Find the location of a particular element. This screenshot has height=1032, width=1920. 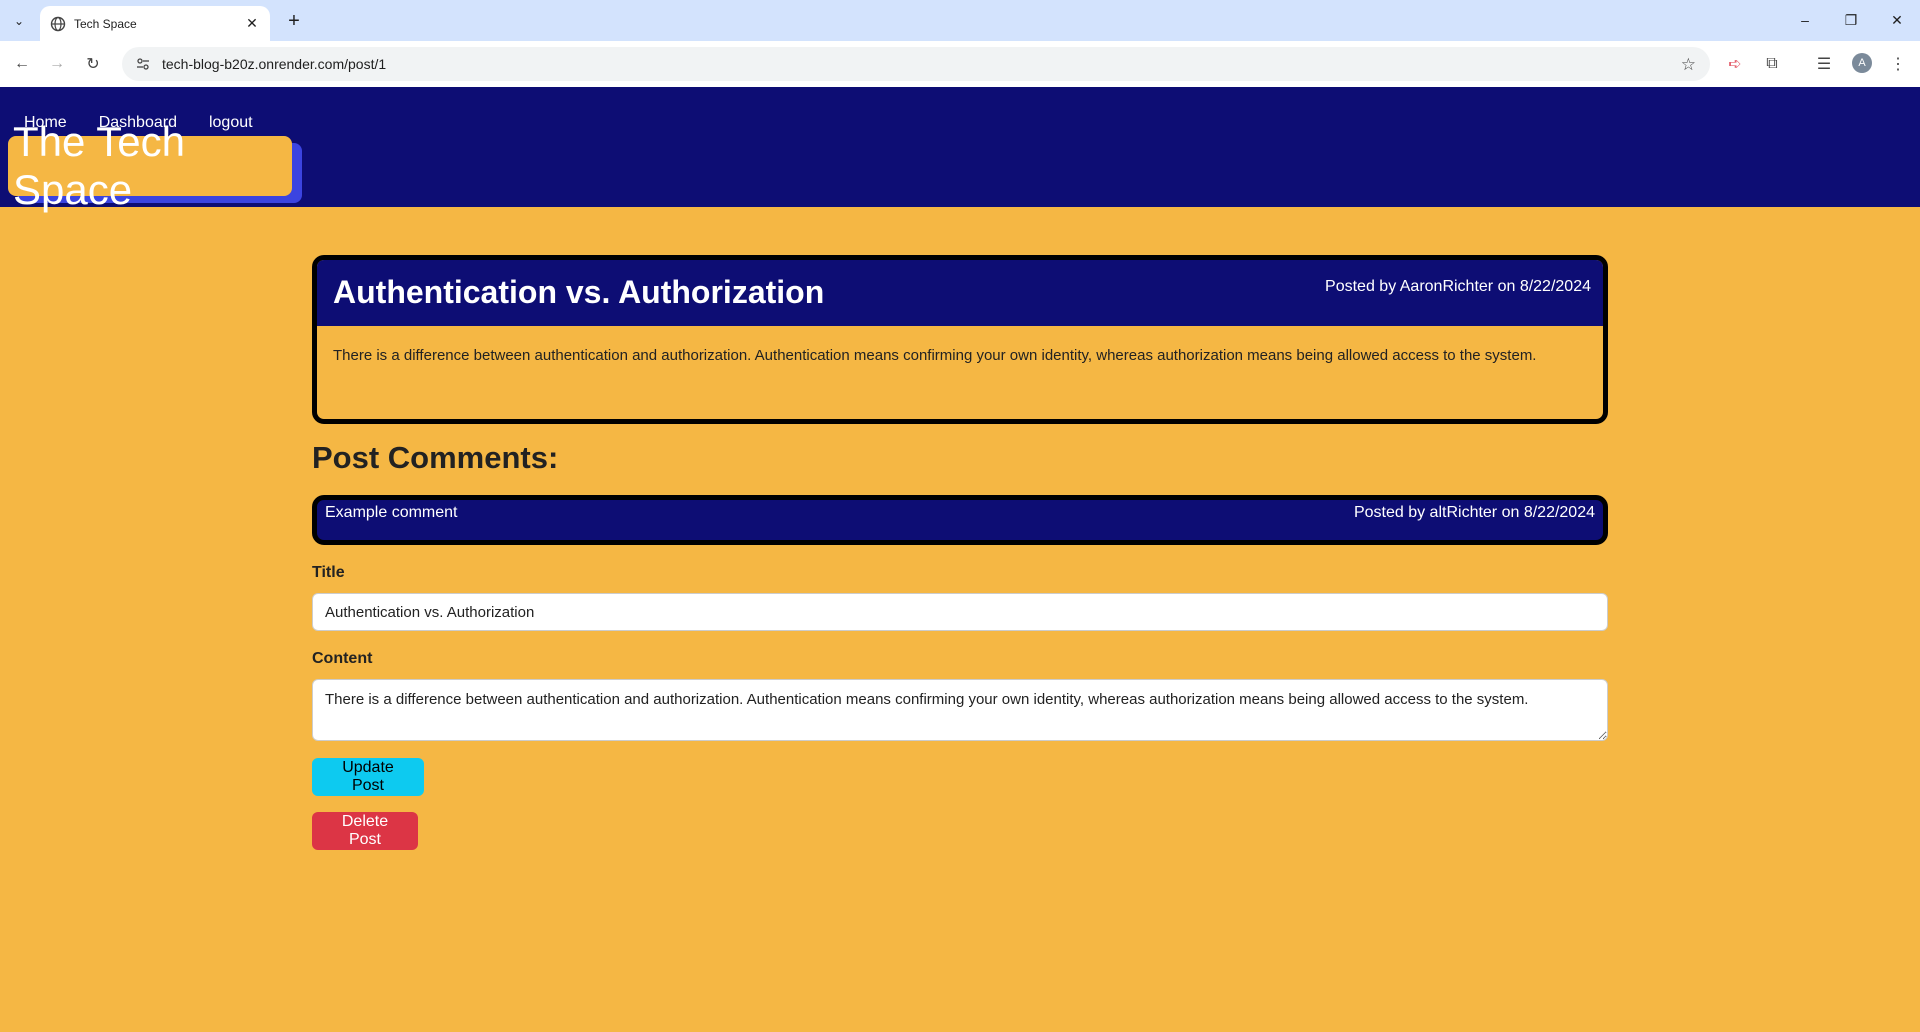

site-info-icon is located at coordinates (143, 64).